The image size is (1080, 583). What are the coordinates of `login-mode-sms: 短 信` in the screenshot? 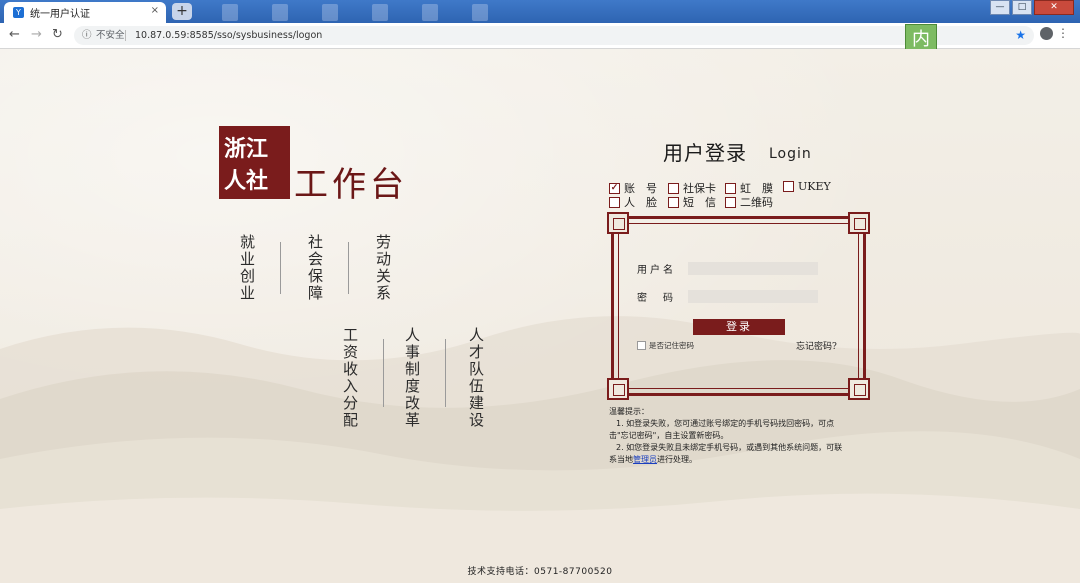 It's located at (692, 202).